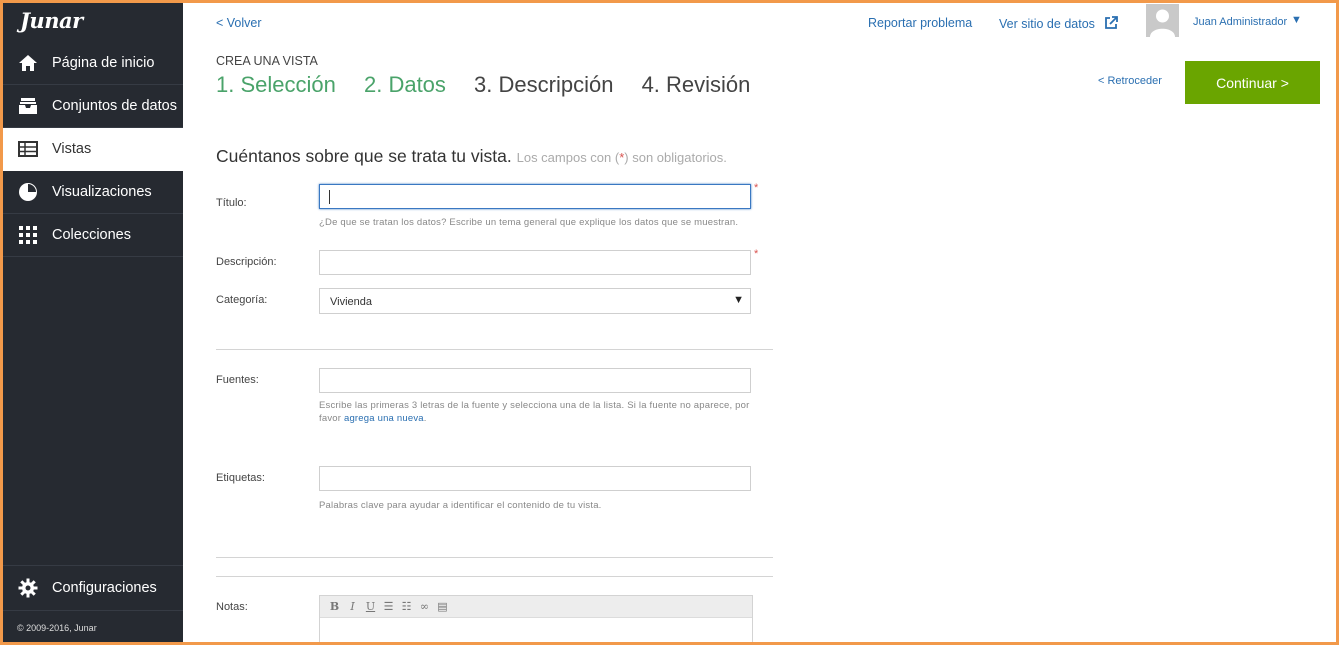  I want to click on sidebar-footer: Configuraciones © 2009-2016, Junar, so click(91, 605).